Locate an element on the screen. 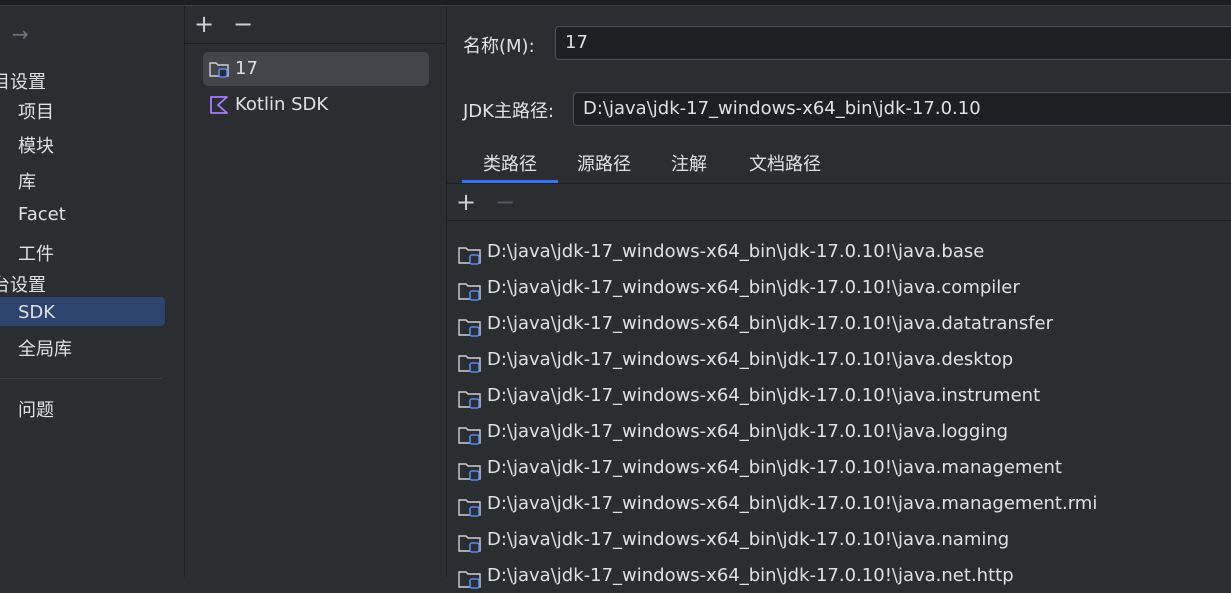 This screenshot has height=593, width=1231. tab-documentation-paths: 文档路径 is located at coordinates (785, 163).